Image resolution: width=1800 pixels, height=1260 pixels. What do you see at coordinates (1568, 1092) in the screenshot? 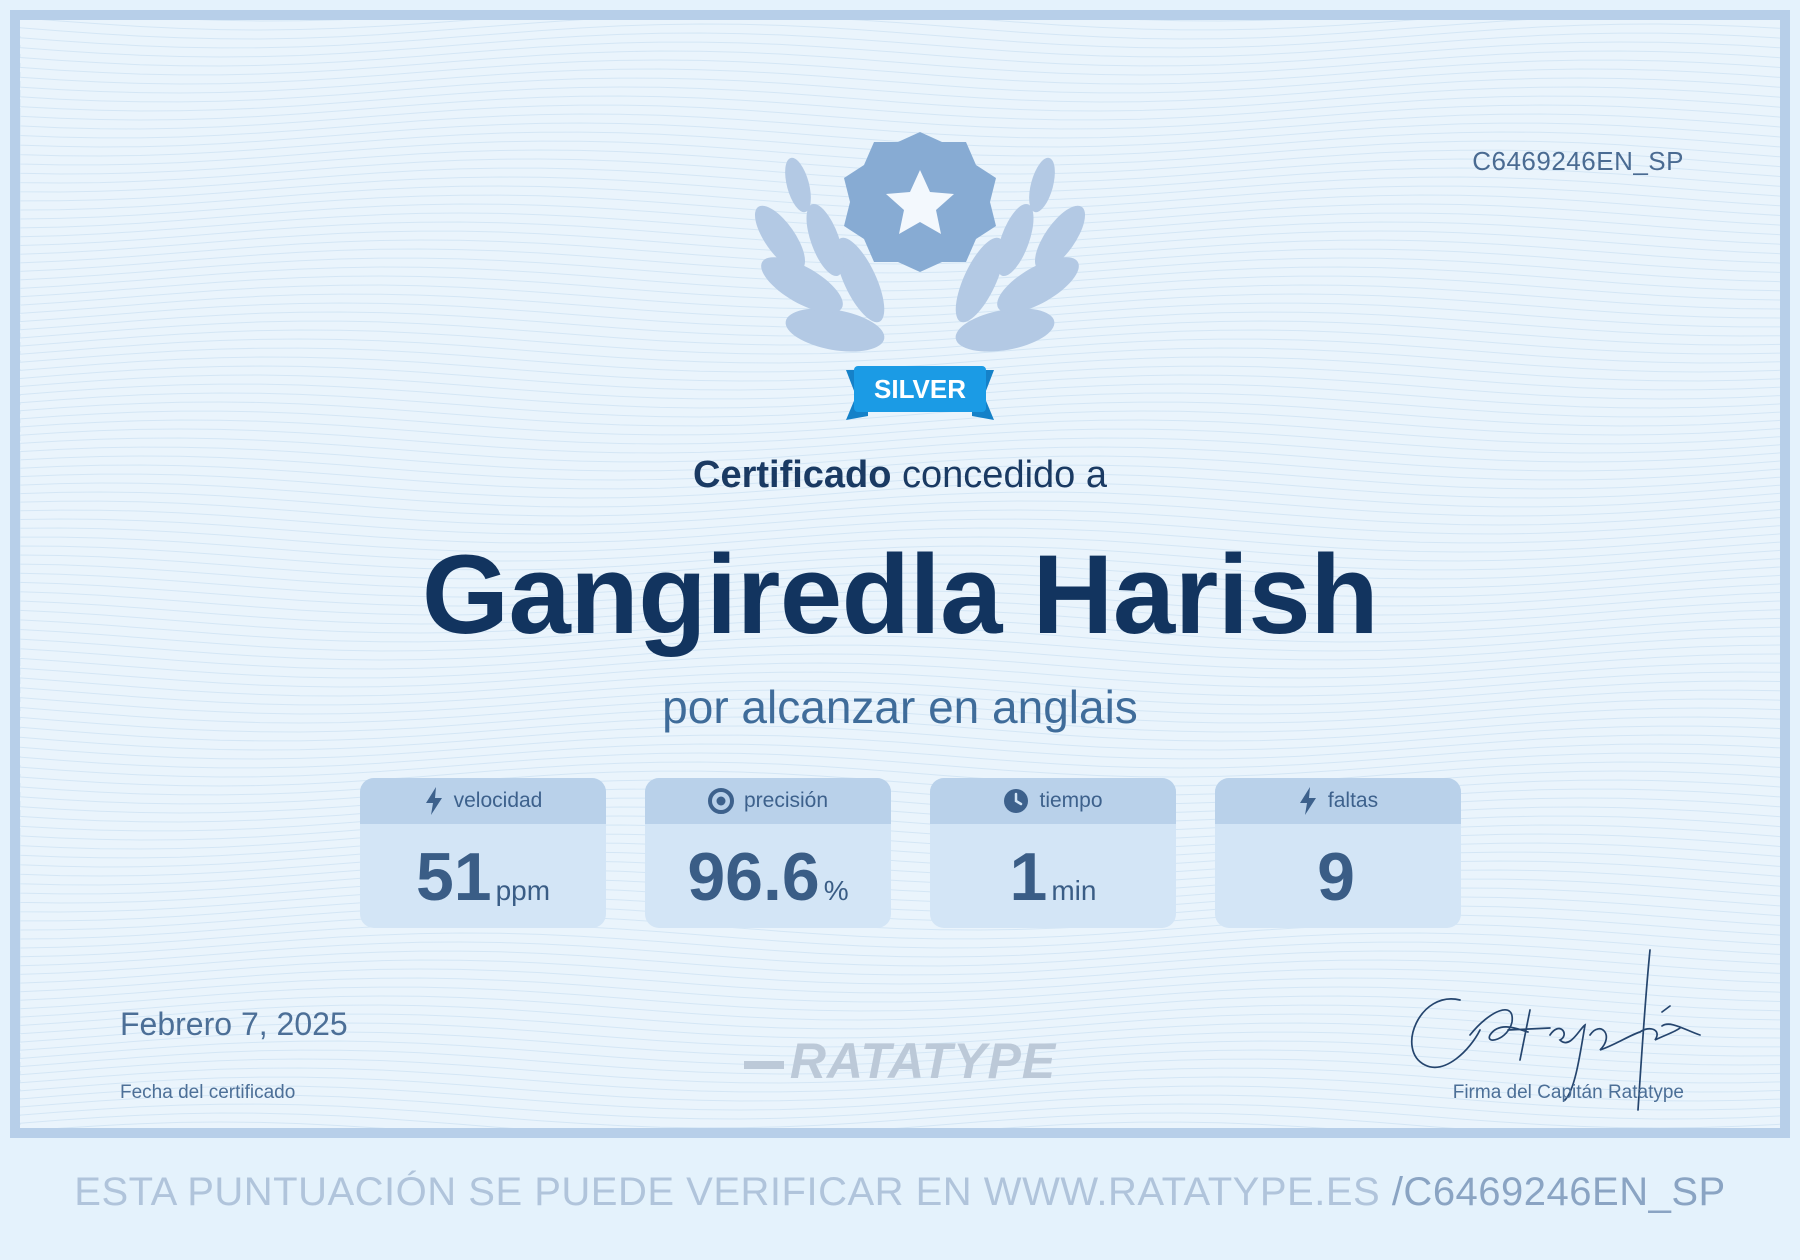
I see `signature-label: Firma del Capitán Ratatype` at bounding box center [1568, 1092].